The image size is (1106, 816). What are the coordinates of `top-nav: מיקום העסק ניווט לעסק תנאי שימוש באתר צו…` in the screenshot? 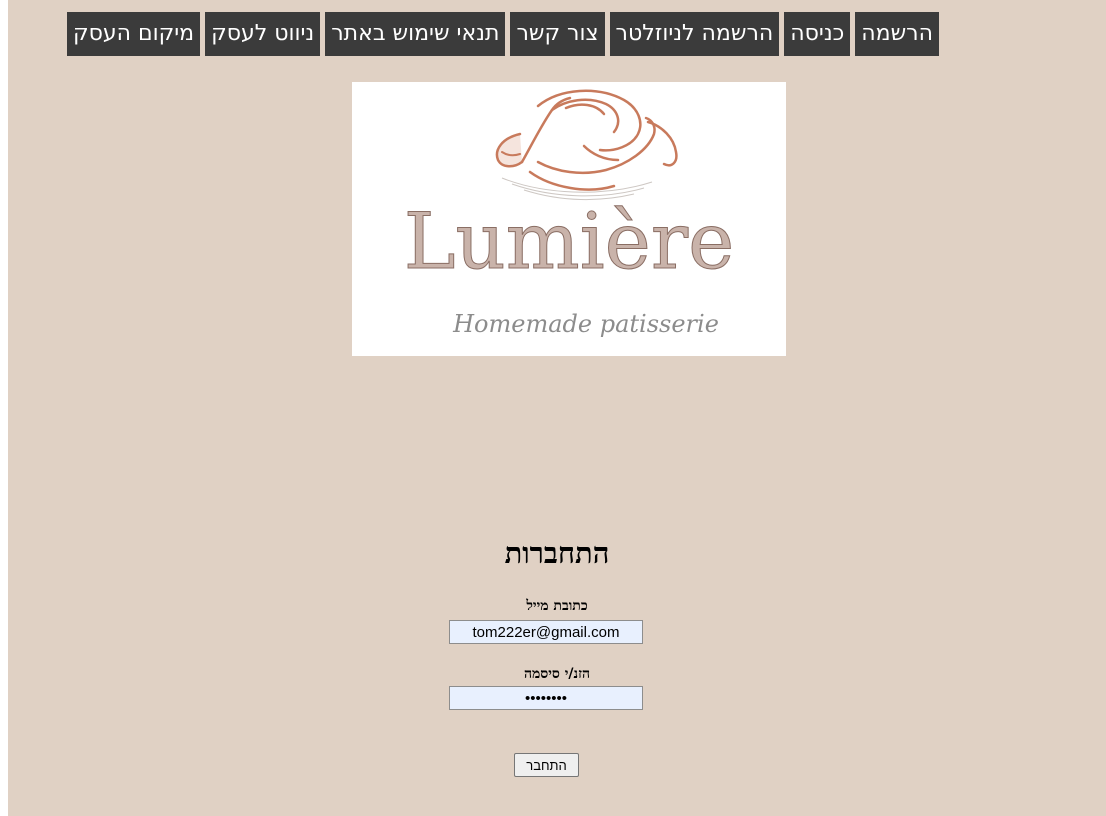 It's located at (503, 34).